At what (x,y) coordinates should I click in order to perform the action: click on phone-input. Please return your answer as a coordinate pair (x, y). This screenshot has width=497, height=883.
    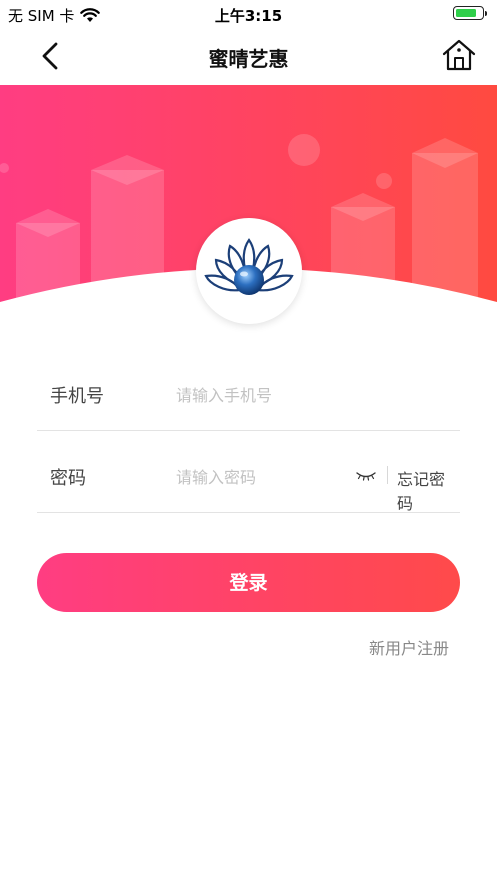
    Looking at the image, I should click on (261, 395).